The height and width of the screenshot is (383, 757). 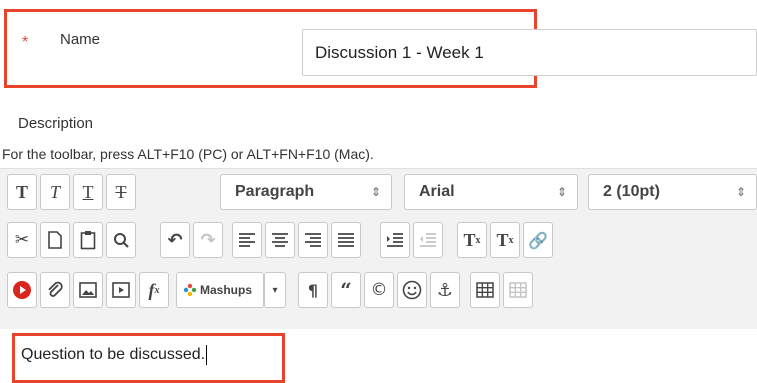 What do you see at coordinates (55, 290) in the screenshot?
I see `attachment-icon` at bounding box center [55, 290].